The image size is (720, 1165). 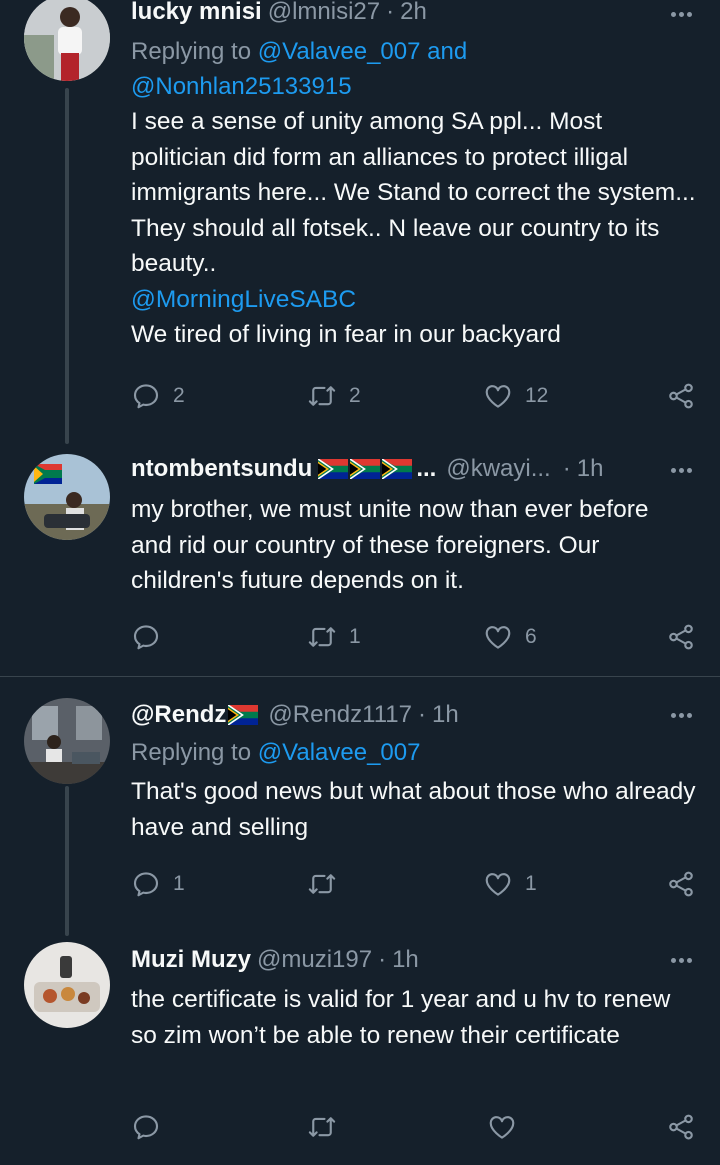 What do you see at coordinates (179, 883) in the screenshot?
I see `reply-count: 1` at bounding box center [179, 883].